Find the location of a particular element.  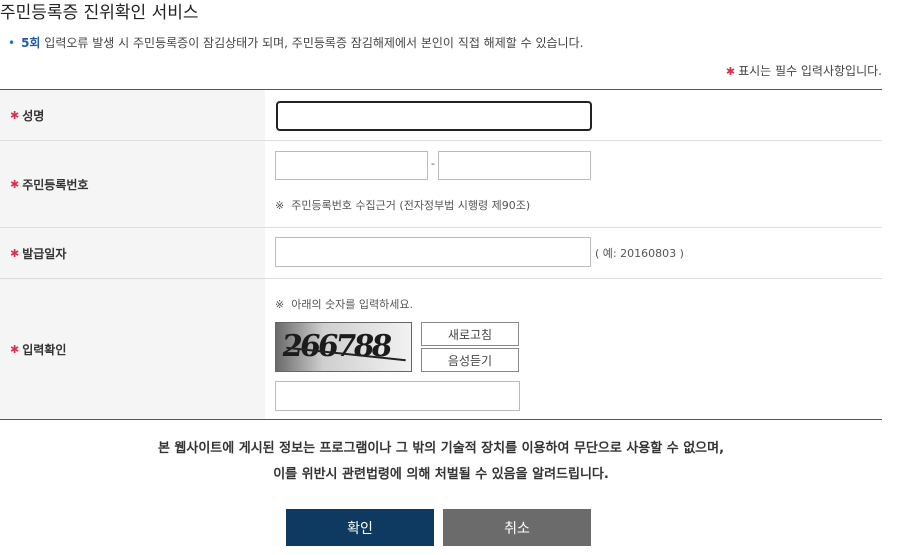

captcha-image: 266788 is located at coordinates (343, 347).